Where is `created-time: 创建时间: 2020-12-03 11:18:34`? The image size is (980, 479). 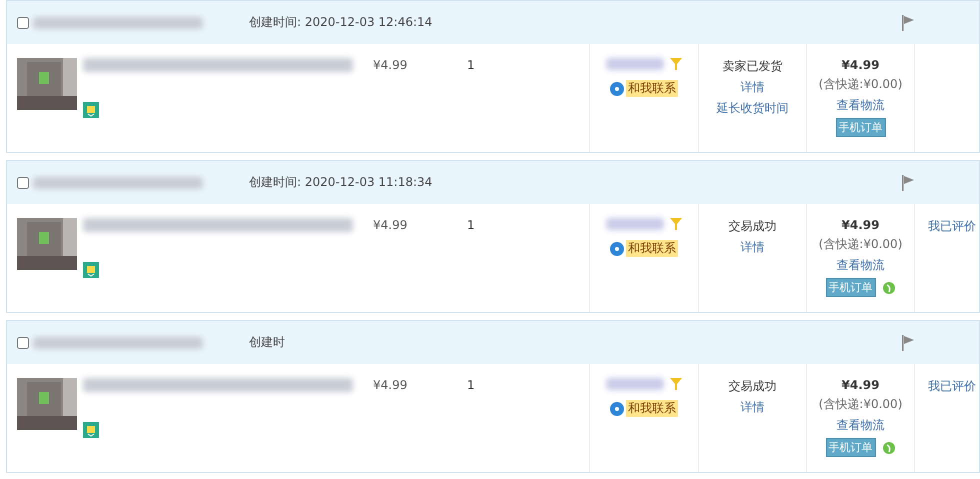
created-time: 创建时间: 2020-12-03 11:18:34 is located at coordinates (340, 182).